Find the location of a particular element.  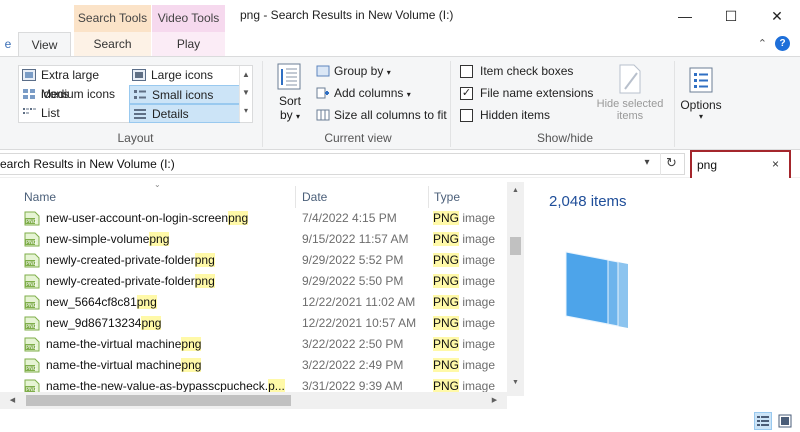

layout-large-icons: Large icons is located at coordinates (184, 75).